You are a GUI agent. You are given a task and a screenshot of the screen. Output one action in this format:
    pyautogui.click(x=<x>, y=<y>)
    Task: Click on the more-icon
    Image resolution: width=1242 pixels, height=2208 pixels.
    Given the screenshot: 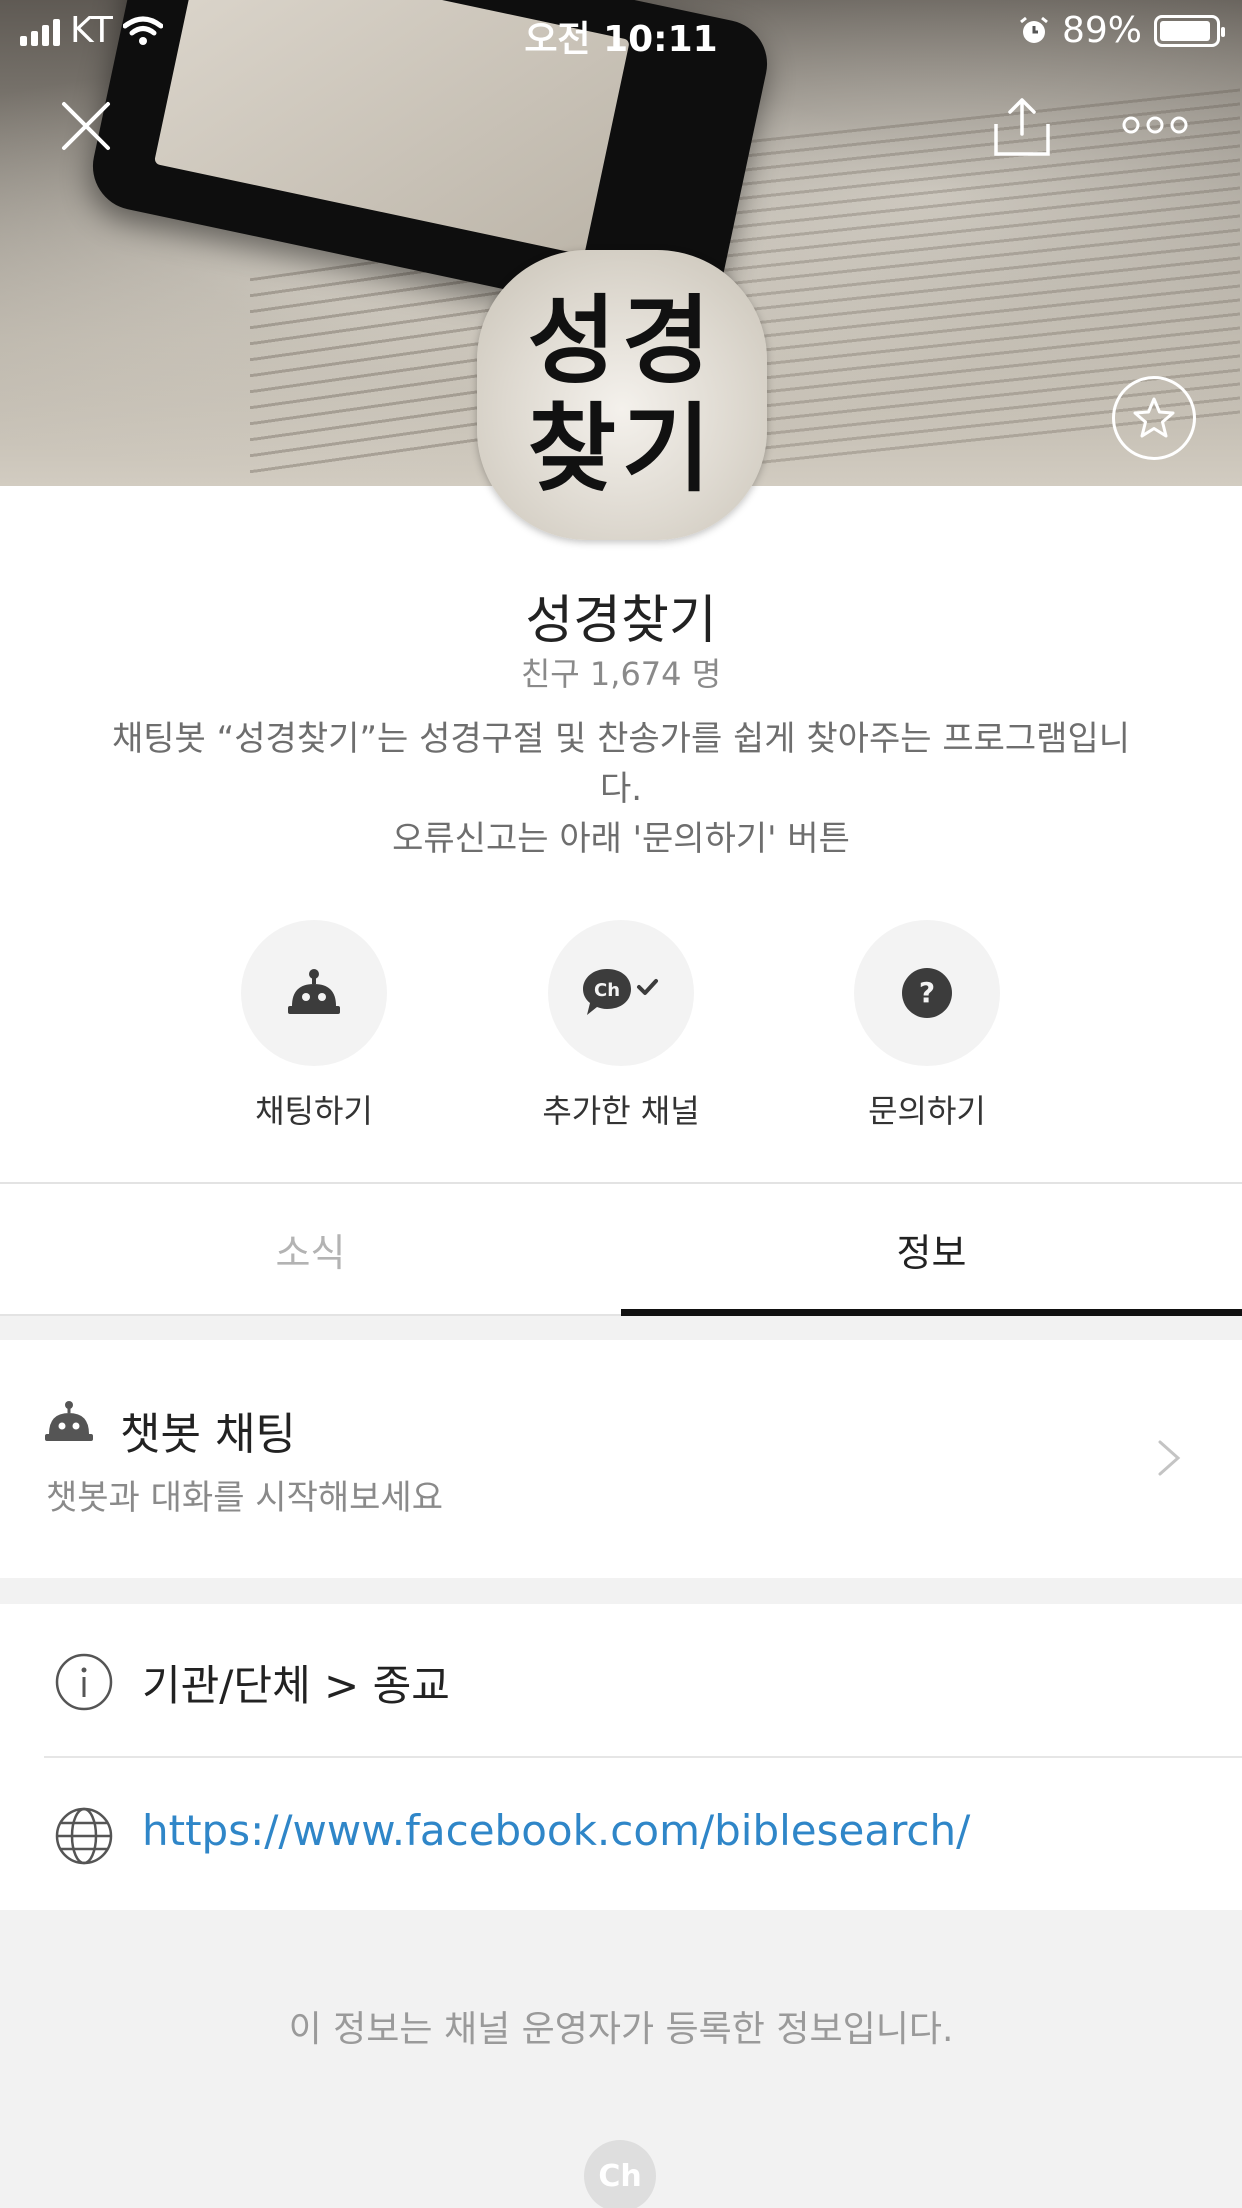 What is the action you would take?
    pyautogui.click(x=1155, y=125)
    